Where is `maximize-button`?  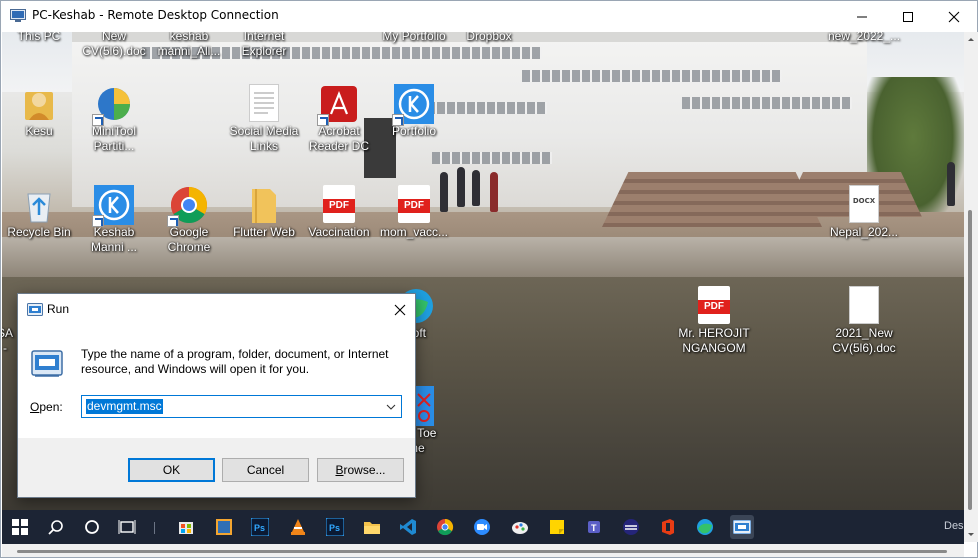 maximize-button is located at coordinates (908, 16).